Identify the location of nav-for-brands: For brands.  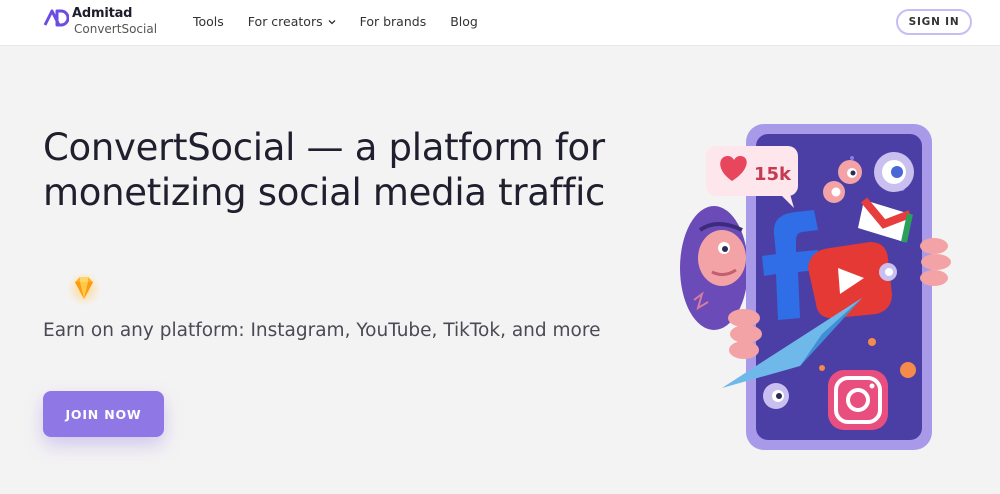
(393, 21).